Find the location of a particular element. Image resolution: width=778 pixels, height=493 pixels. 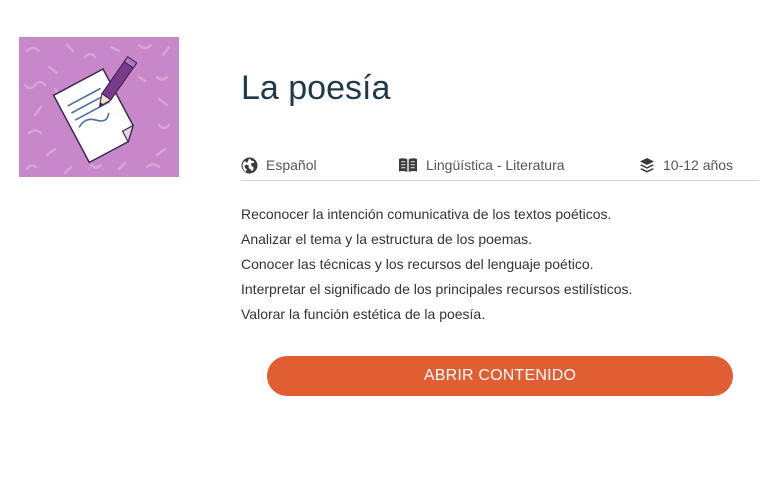

open-content-button: ABRIR CONTENIDO is located at coordinates (500, 376).